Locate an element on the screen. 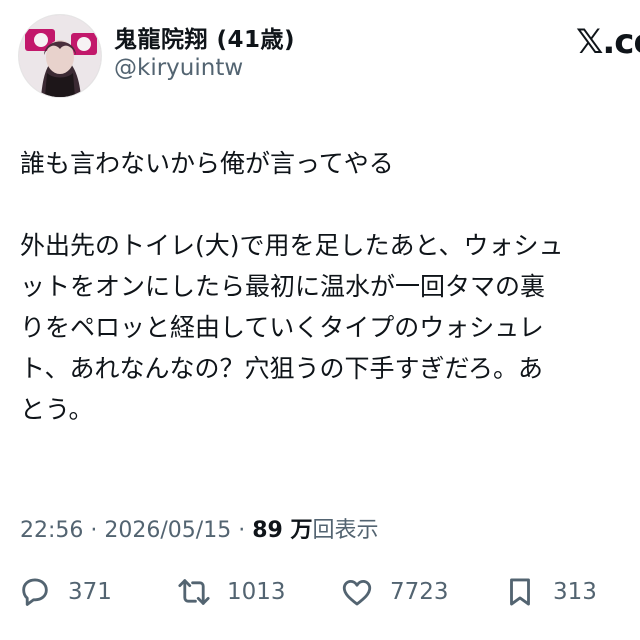 This screenshot has width=640, height=640. retweet-button: 1013 is located at coordinates (231, 592).